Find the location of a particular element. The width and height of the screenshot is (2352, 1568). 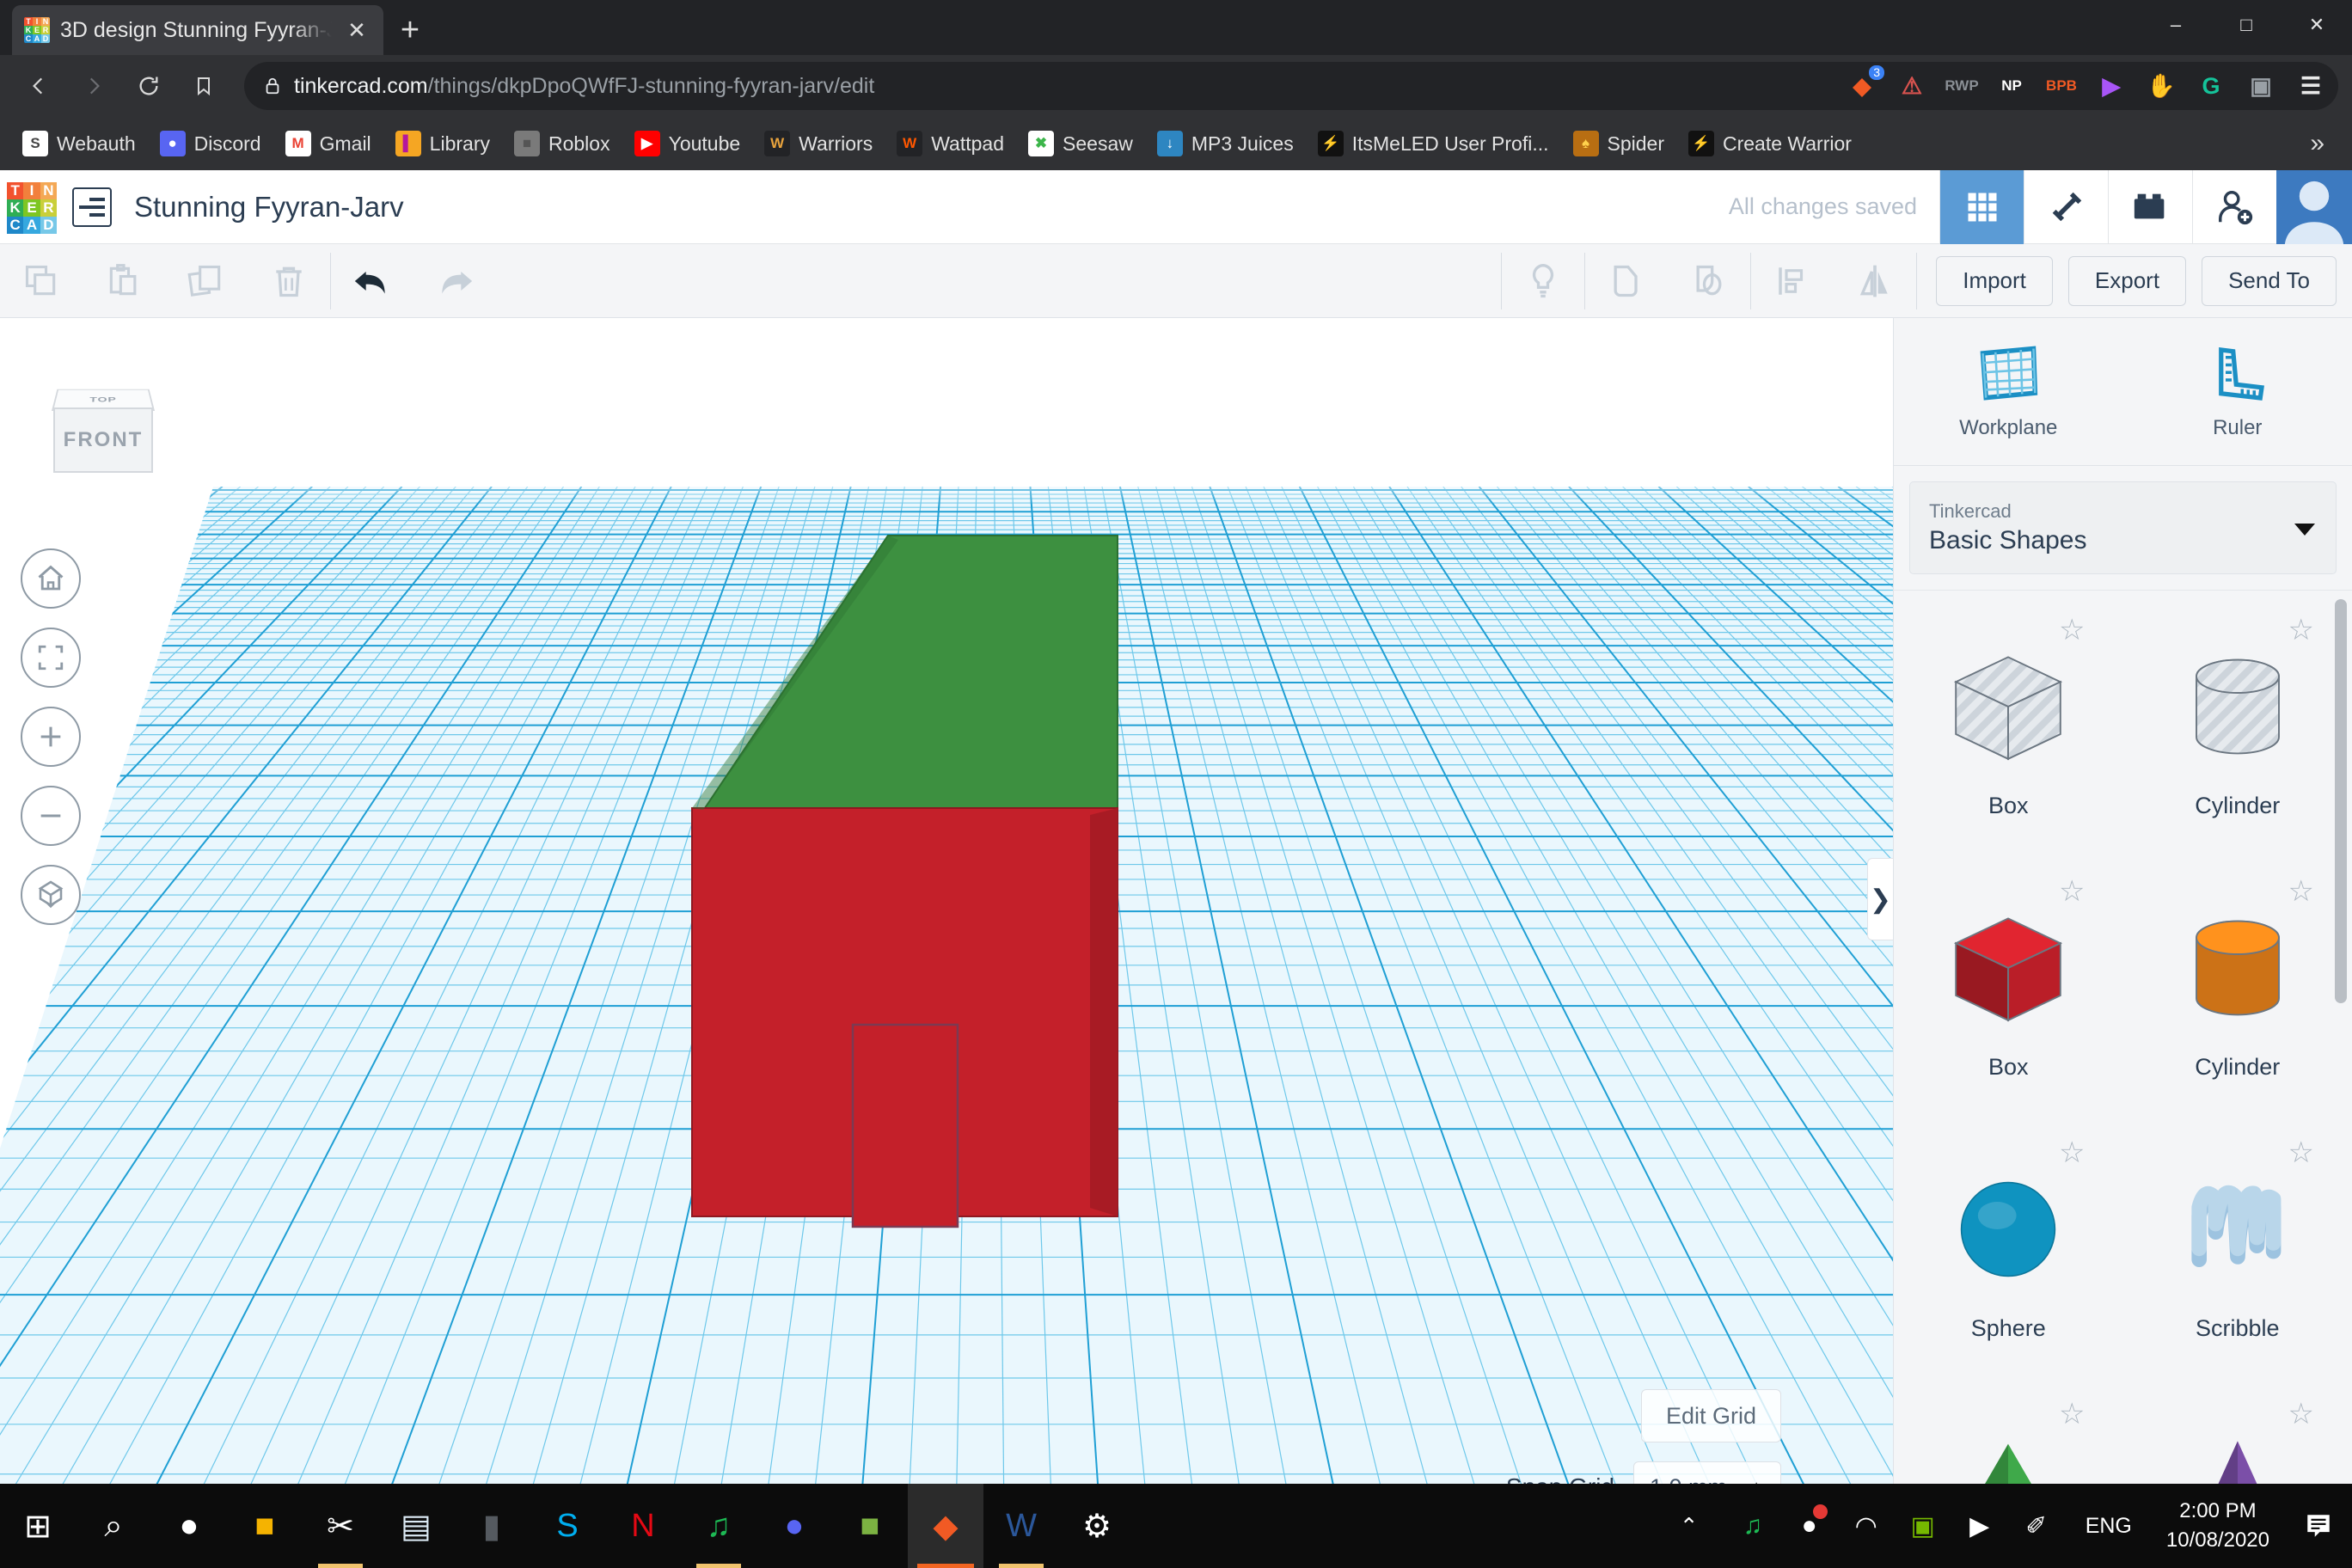

undo-button is located at coordinates (372, 281).